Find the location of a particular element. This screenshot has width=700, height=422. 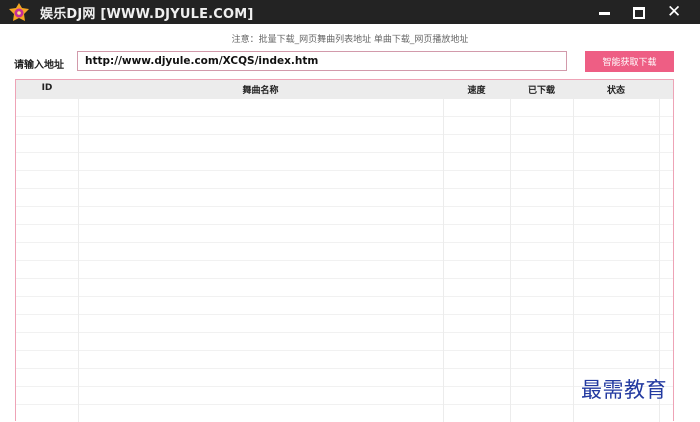

watermark: 最需教育 is located at coordinates (624, 390).